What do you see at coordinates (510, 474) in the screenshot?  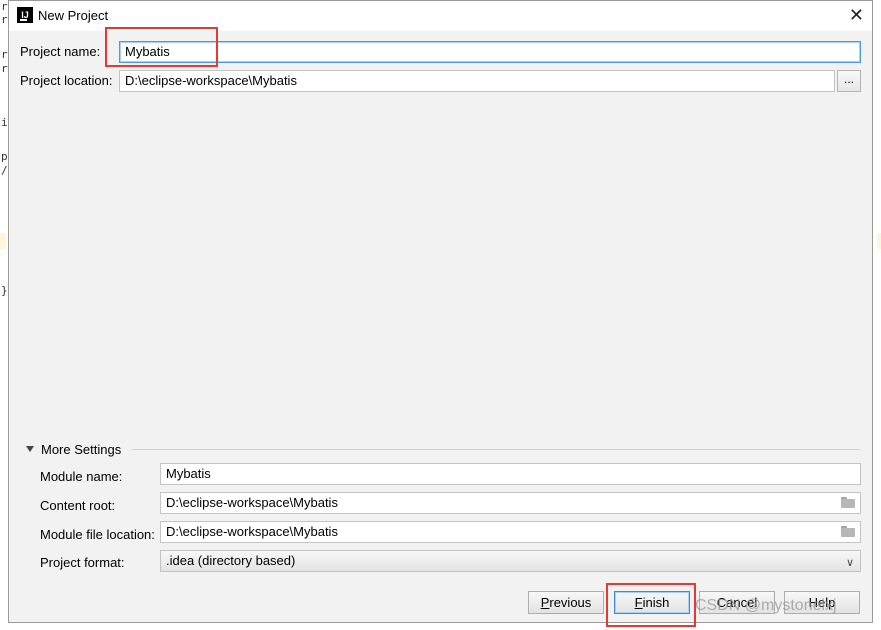 I see `module-name-input: Mybatis` at bounding box center [510, 474].